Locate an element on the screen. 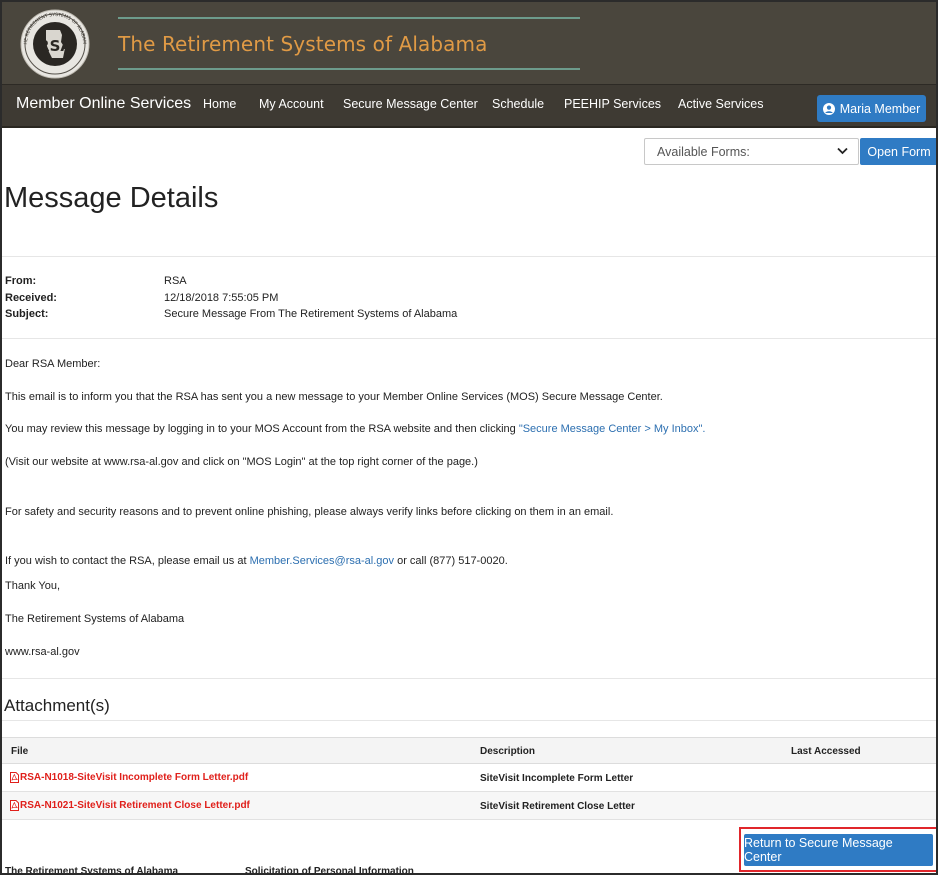 The width and height of the screenshot is (938, 875). message-greeting: Dear RSA Member: is located at coordinates (53, 364).